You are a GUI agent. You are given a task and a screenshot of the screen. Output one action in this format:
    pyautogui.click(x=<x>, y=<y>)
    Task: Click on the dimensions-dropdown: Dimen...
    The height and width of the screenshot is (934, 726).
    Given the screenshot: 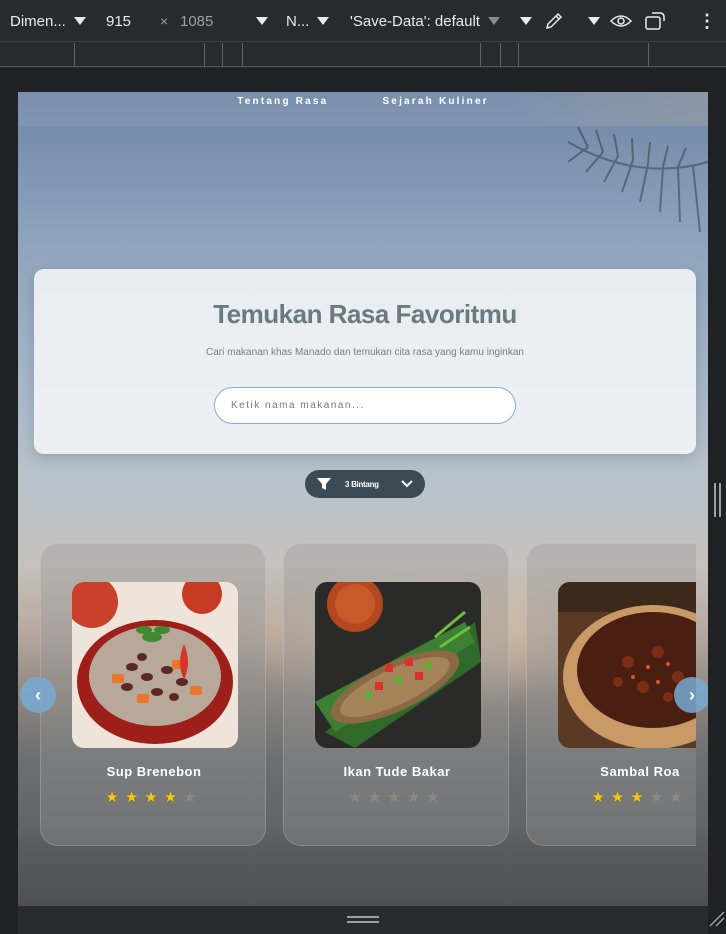 What is the action you would take?
    pyautogui.click(x=48, y=21)
    